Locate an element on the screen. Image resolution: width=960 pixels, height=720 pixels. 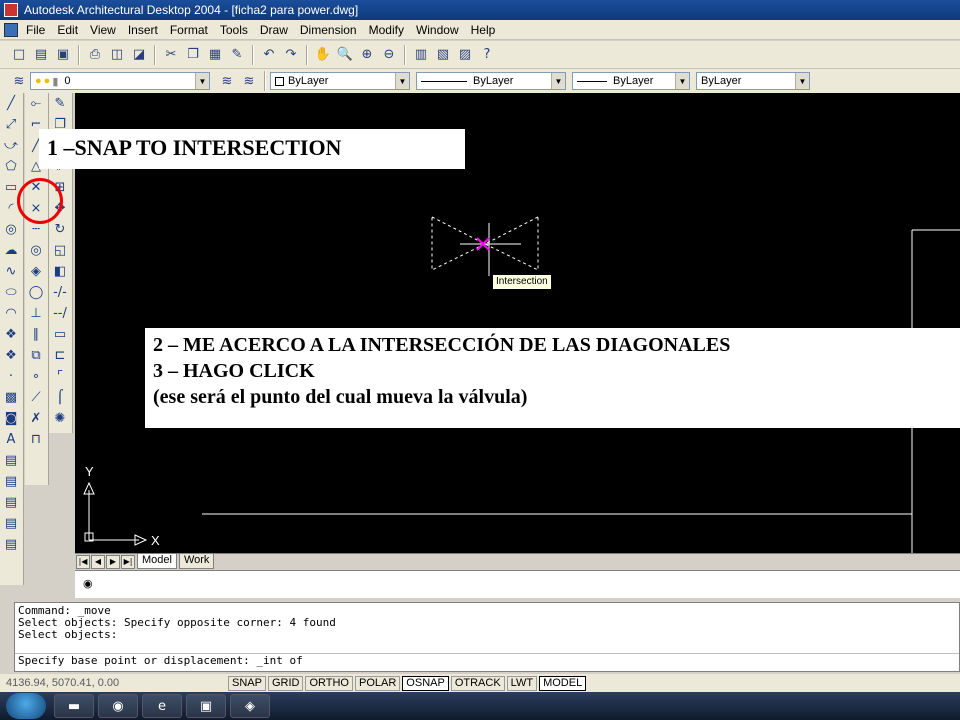
ellipse-icon: ⬭ is located at coordinates (11, 292).